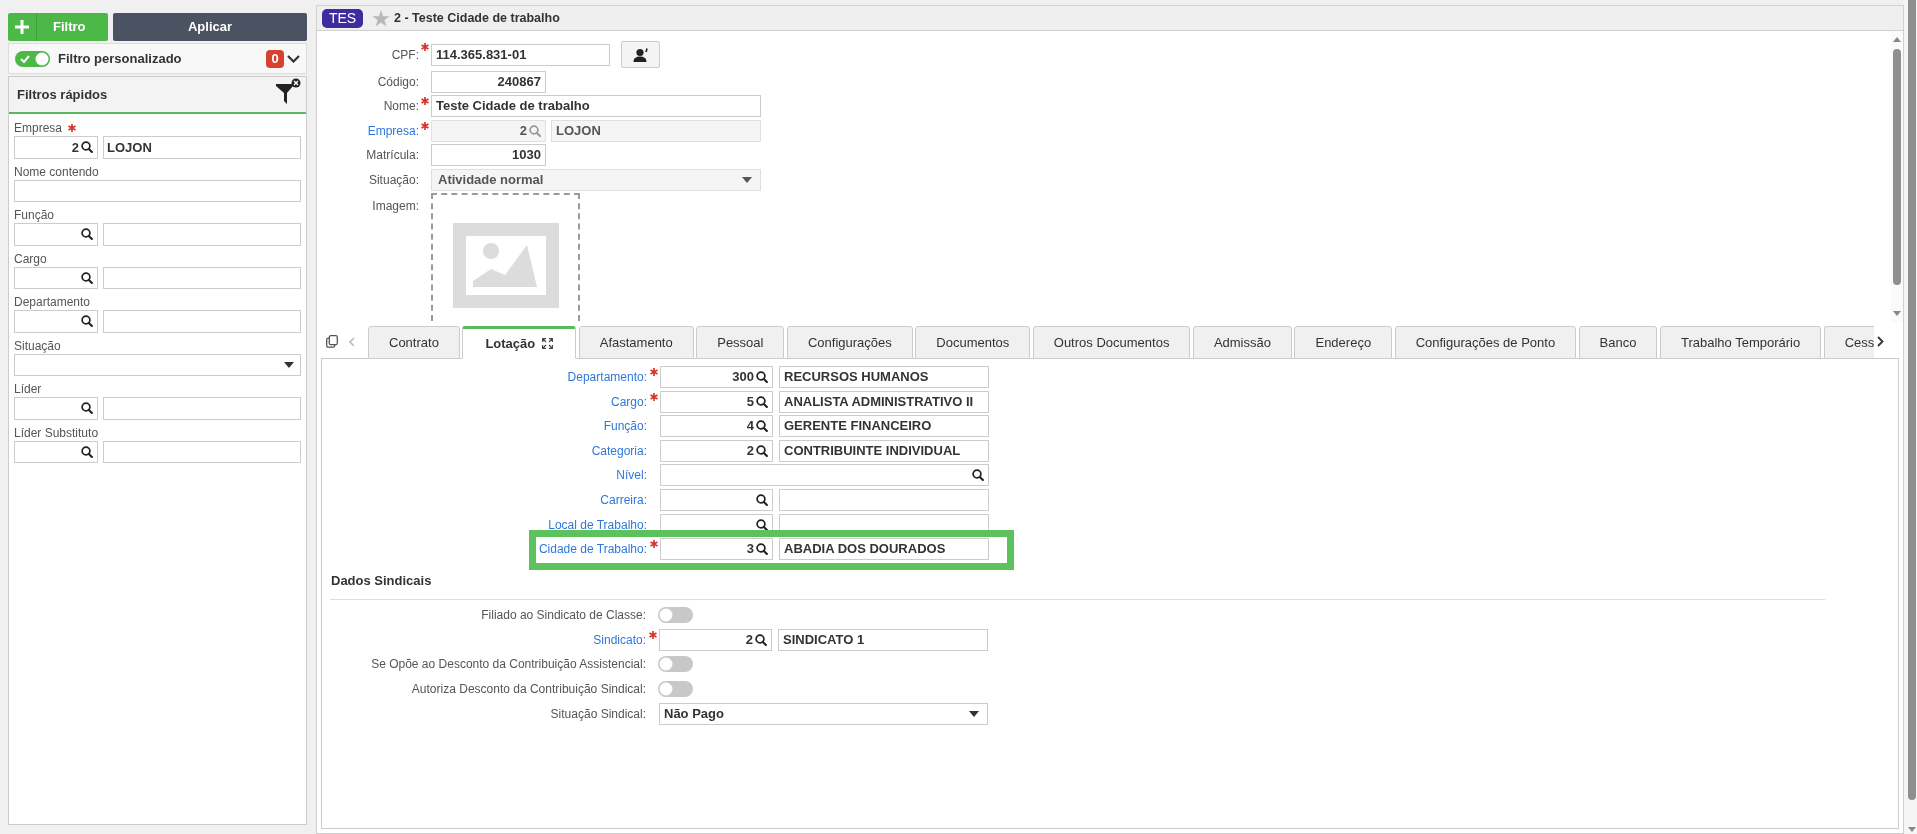  What do you see at coordinates (824, 475) in the screenshot?
I see `lookup-field` at bounding box center [824, 475].